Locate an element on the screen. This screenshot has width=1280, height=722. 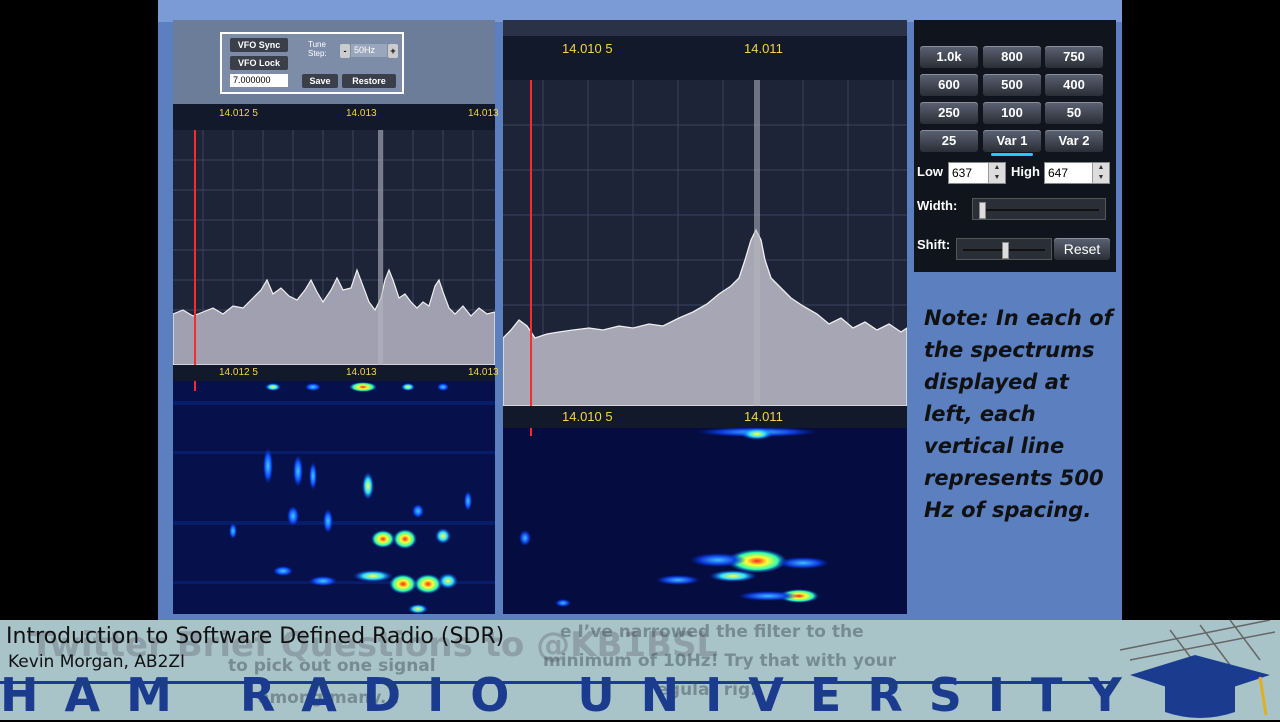
save-button: Save is located at coordinates (320, 81).